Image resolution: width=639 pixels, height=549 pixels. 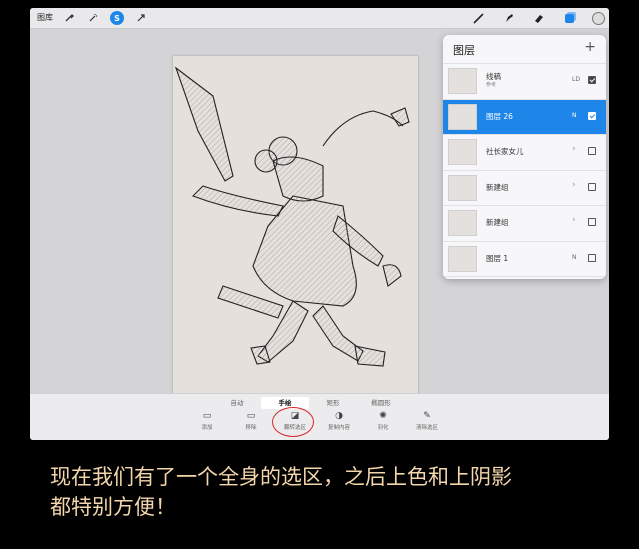 I want to click on magic-wand-icon, so click(x=93, y=18).